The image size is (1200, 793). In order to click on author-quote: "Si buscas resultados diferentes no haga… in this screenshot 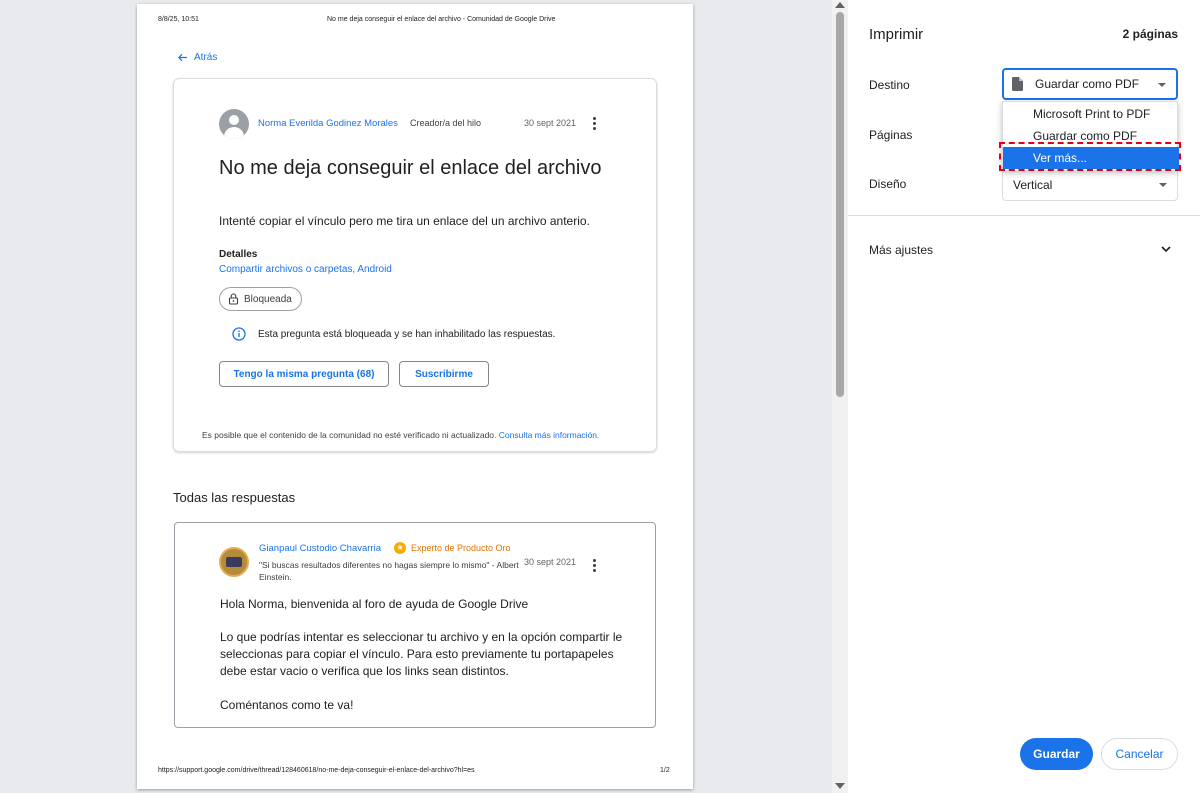, I will do `click(389, 571)`.